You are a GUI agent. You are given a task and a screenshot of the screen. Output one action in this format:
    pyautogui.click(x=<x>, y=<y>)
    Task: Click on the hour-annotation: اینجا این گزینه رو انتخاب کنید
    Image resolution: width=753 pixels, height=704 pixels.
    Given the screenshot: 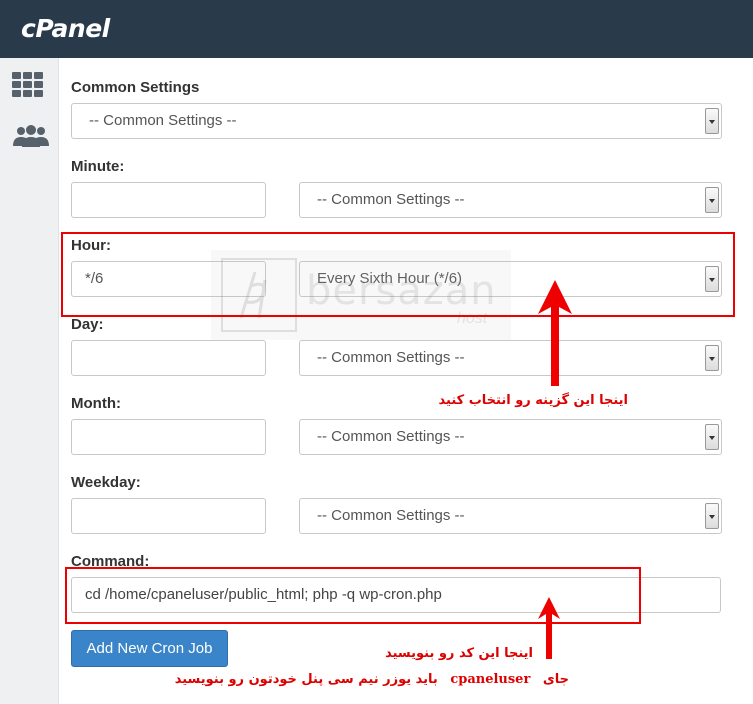 What is the action you would take?
    pyautogui.click(x=533, y=400)
    